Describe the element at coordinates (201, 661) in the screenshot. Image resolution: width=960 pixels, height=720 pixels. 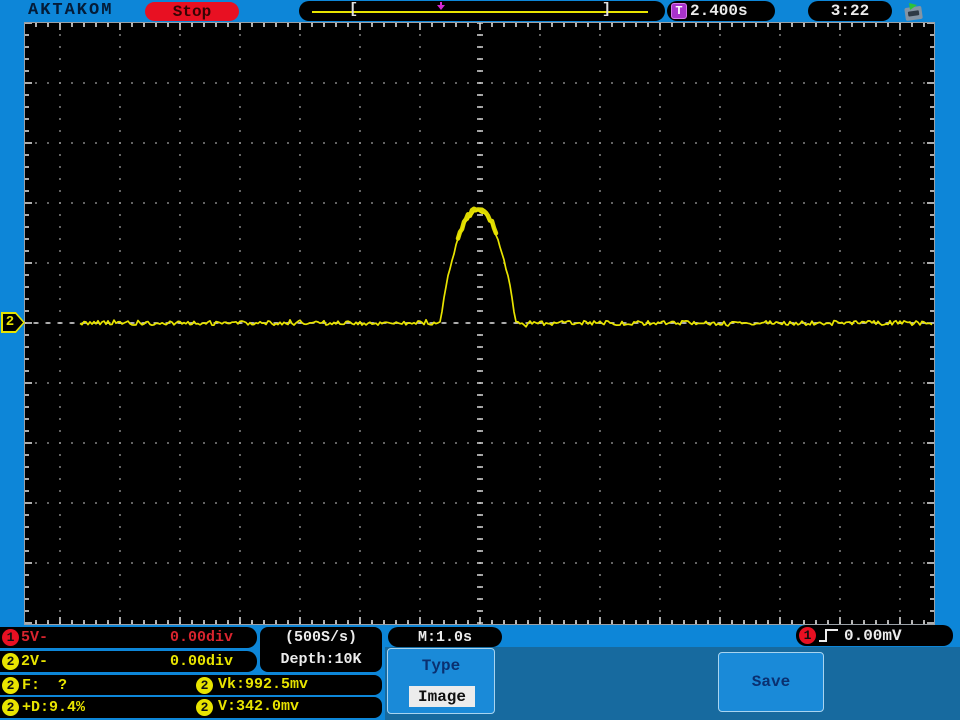
I see `channel2-offset: 0.00div` at that location.